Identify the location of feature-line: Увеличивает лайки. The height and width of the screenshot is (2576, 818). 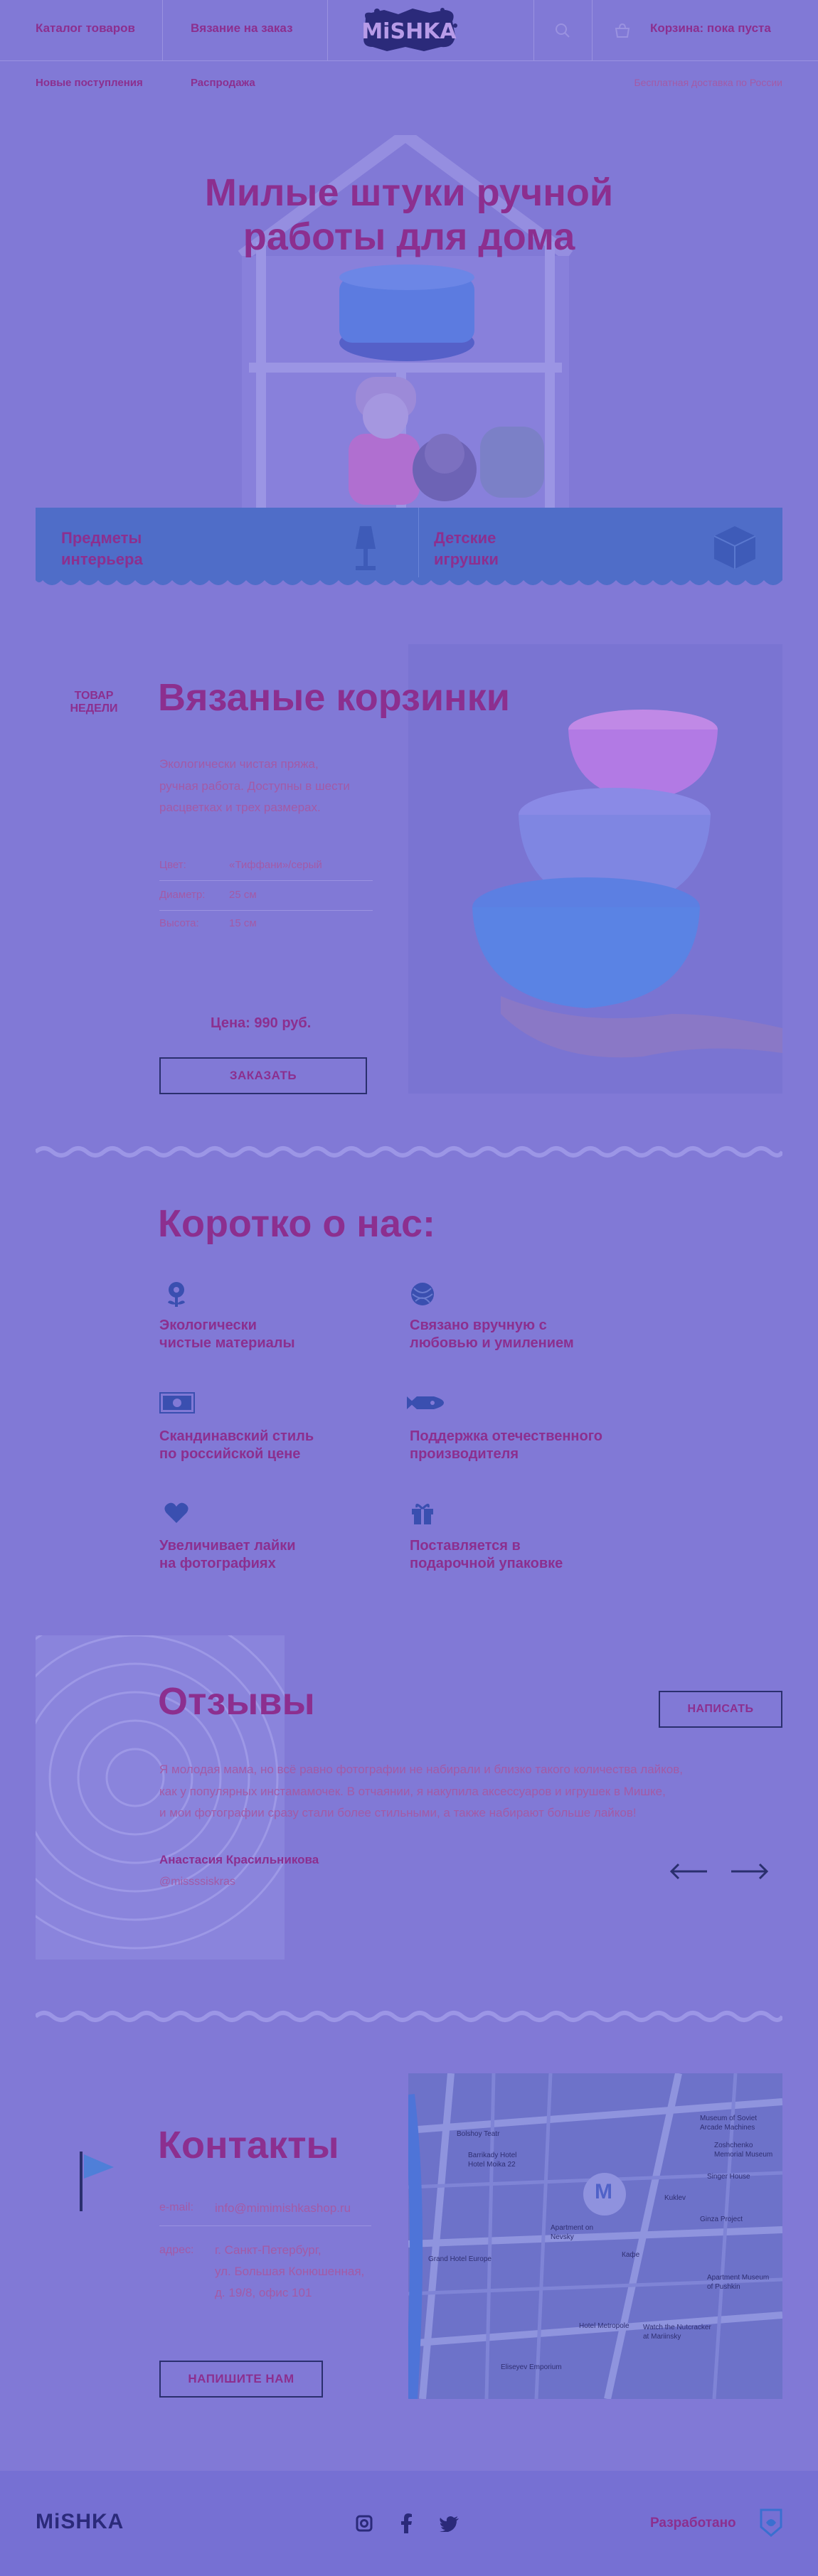
(227, 1546).